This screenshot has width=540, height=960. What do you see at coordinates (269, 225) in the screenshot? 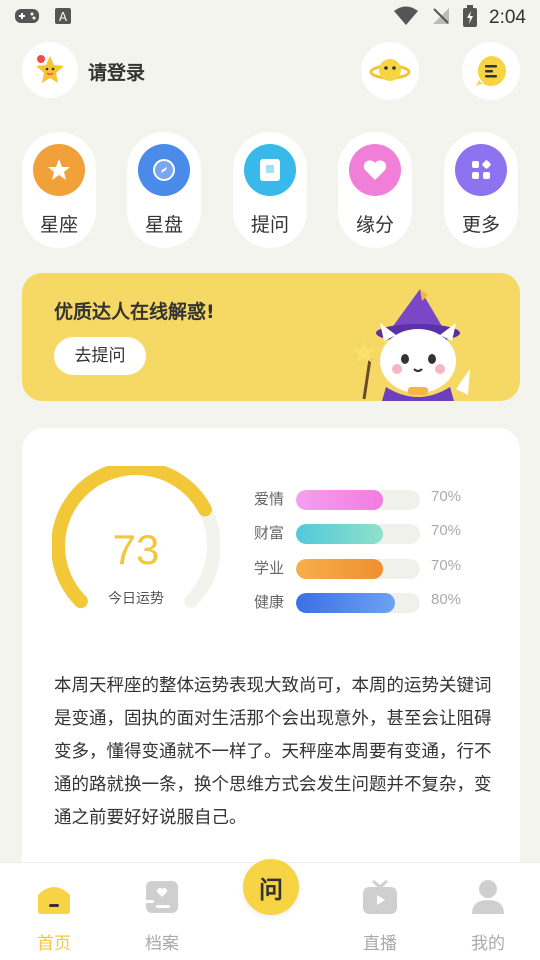
I see `quick-item-label: 提问` at bounding box center [269, 225].